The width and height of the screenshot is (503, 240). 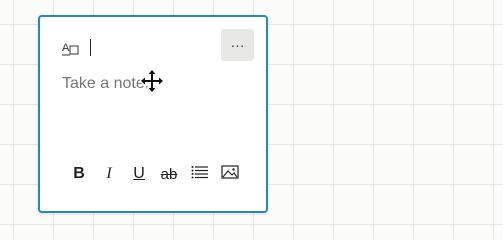 What do you see at coordinates (139, 174) in the screenshot?
I see `underline-button: U` at bounding box center [139, 174].